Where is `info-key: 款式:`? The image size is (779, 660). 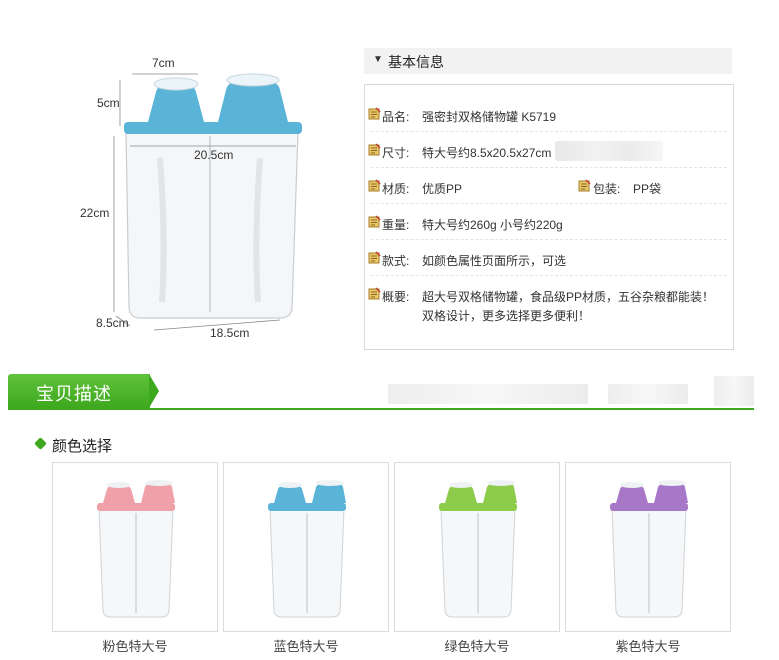
info-key: 款式: is located at coordinates (396, 261).